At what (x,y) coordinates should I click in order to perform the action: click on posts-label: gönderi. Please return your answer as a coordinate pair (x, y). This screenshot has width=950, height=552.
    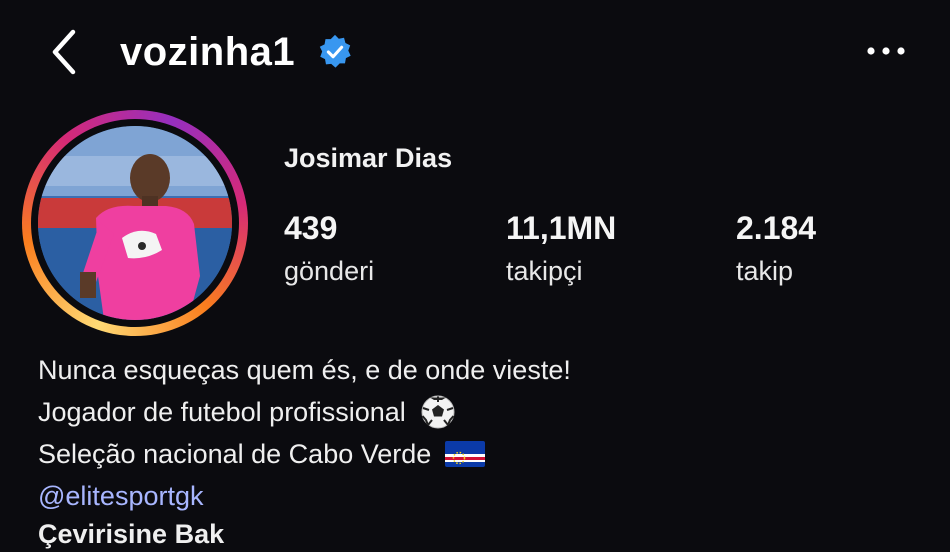
    Looking at the image, I should click on (329, 271).